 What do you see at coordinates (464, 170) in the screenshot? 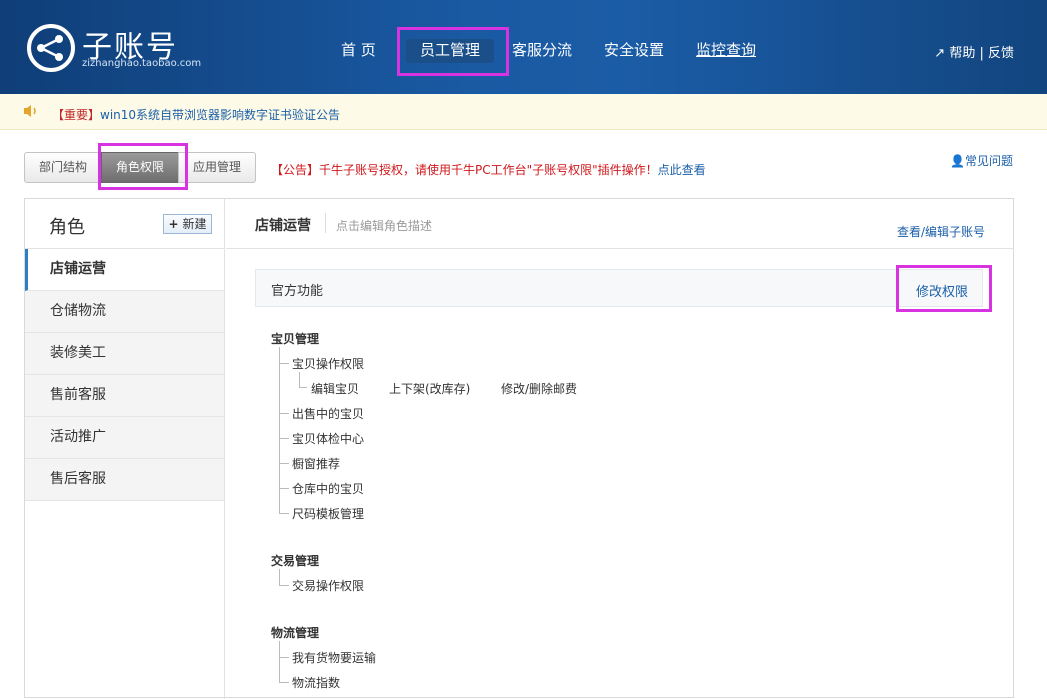
I see `announcement-text: 【公告】千牛子账号授权，请使用千牛PC工作台"子账号权限"插件操作！` at bounding box center [464, 170].